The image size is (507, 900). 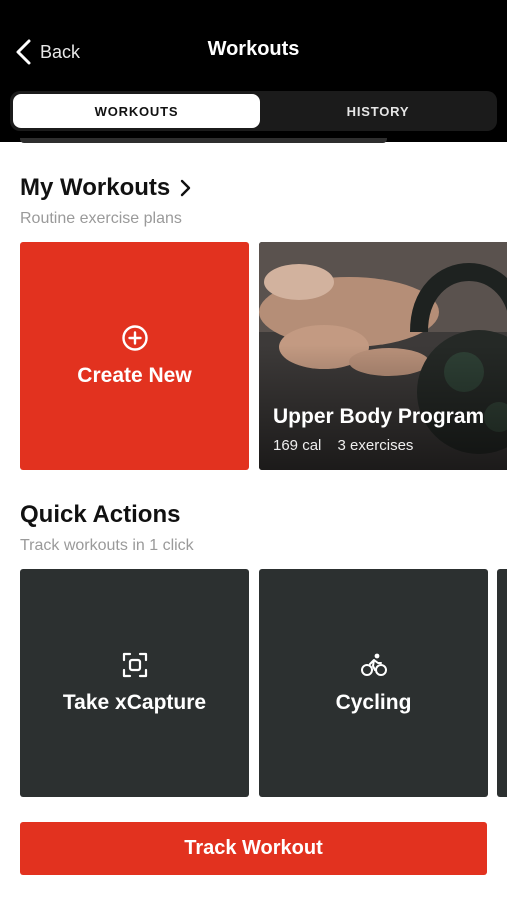 I want to click on bicycle-icon, so click(x=373, y=664).